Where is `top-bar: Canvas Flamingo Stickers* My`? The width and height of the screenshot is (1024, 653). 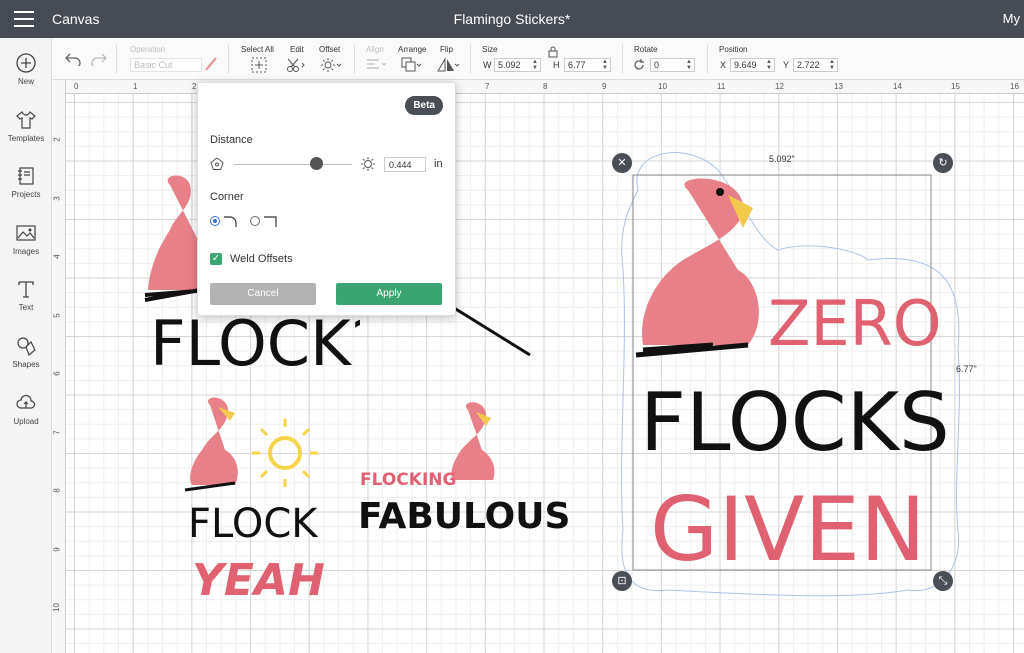 top-bar: Canvas Flamingo Stickers* My is located at coordinates (512, 19).